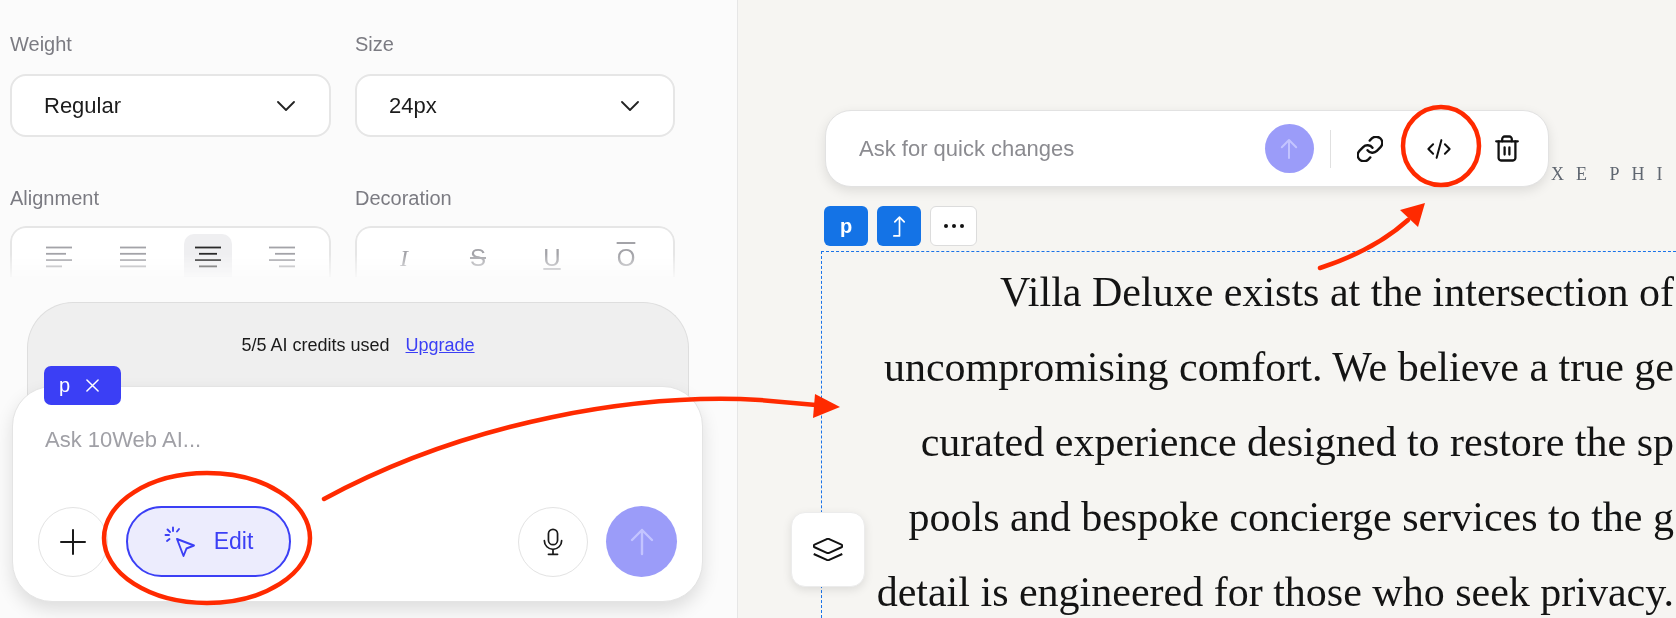 Image resolution: width=1676 pixels, height=618 pixels. Describe the element at coordinates (1297, 442) in the screenshot. I see `paragraph-line: curated experience designed to restore the sp` at that location.